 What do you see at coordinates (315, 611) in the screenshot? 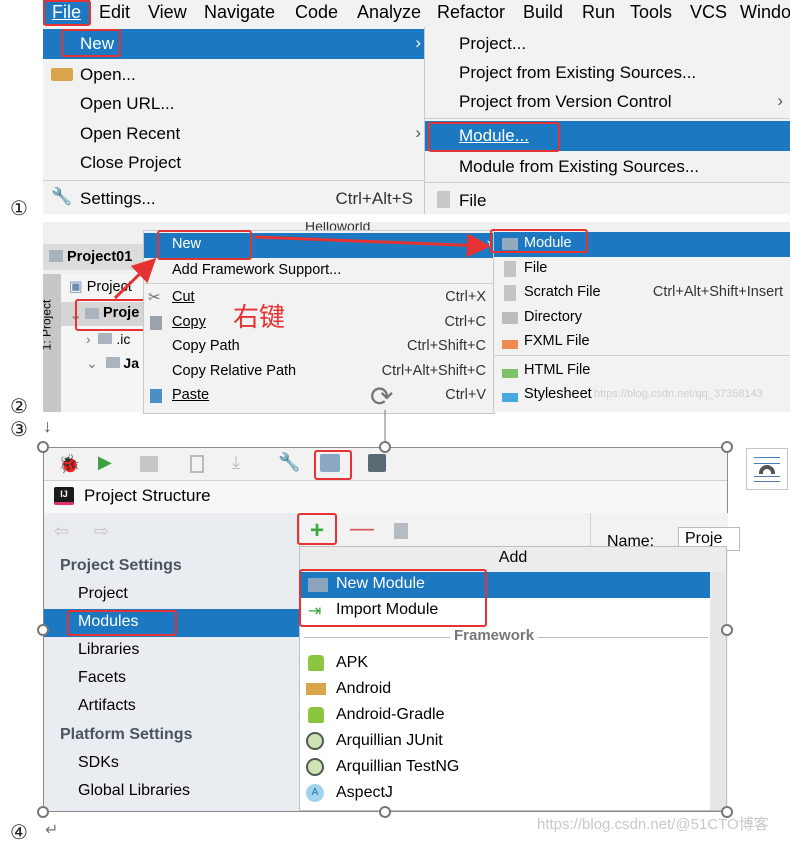
I see `import-icon: ⇥` at bounding box center [315, 611].